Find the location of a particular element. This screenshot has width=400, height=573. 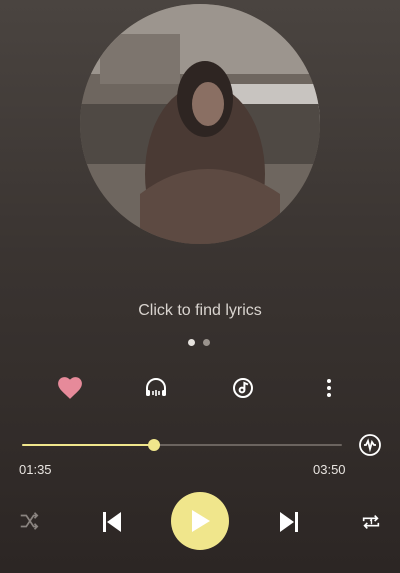

previous-button is located at coordinates (112, 522).